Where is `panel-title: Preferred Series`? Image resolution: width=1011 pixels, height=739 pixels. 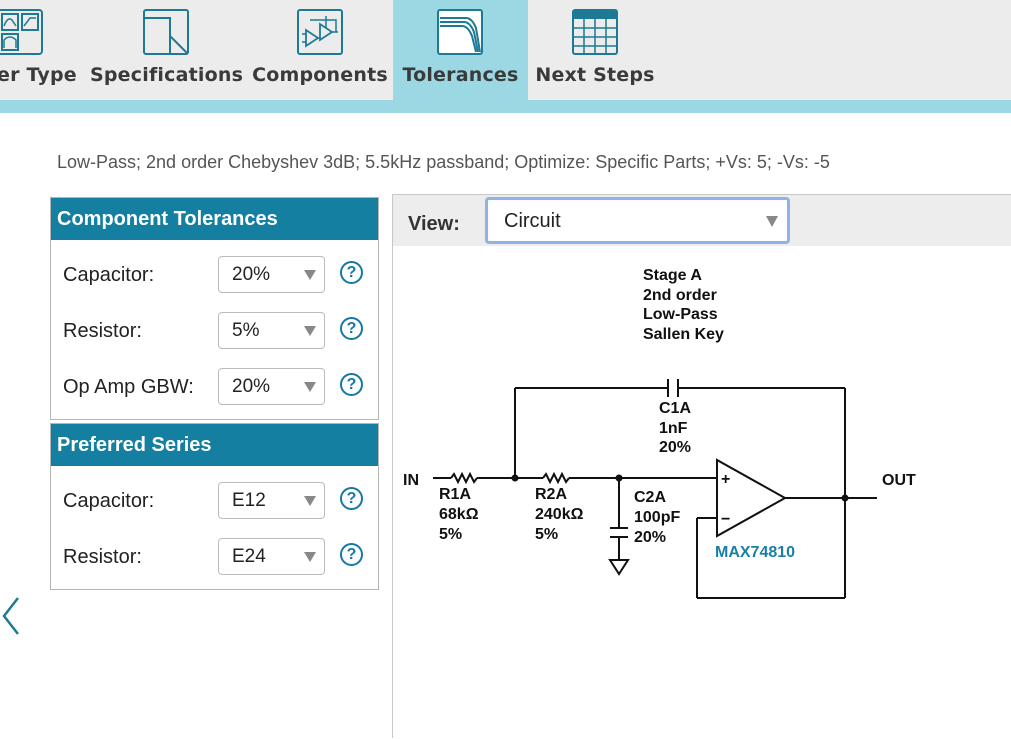 panel-title: Preferred Series is located at coordinates (214, 445).